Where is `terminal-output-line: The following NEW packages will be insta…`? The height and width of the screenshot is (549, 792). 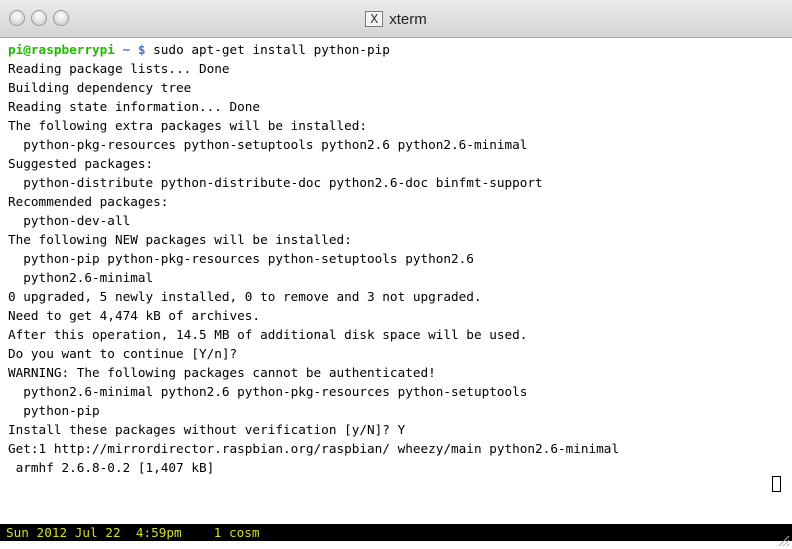
terminal-output-line: The following NEW packages will be insta… is located at coordinates (180, 239).